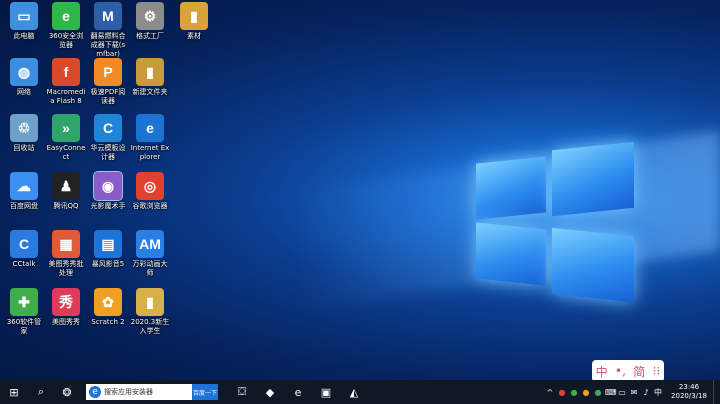 The height and width of the screenshot is (404, 720). Describe the element at coordinates (634, 392) in the screenshot. I see `tray-icon: ✉` at that location.